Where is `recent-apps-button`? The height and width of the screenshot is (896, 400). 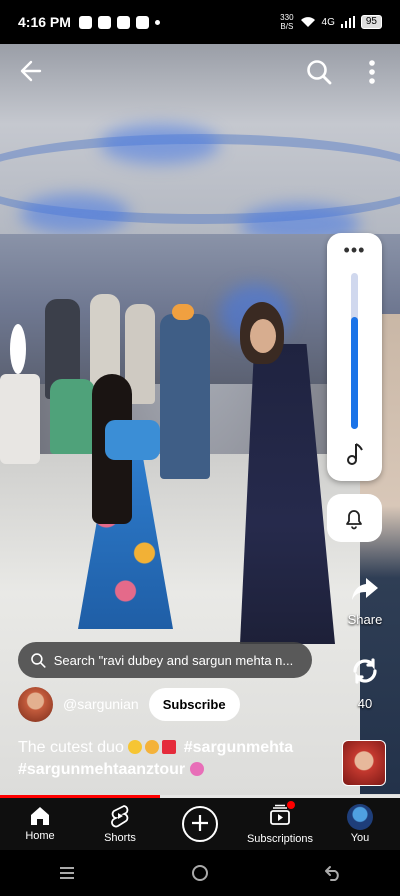
recent-apps-button is located at coordinates (67, 873).